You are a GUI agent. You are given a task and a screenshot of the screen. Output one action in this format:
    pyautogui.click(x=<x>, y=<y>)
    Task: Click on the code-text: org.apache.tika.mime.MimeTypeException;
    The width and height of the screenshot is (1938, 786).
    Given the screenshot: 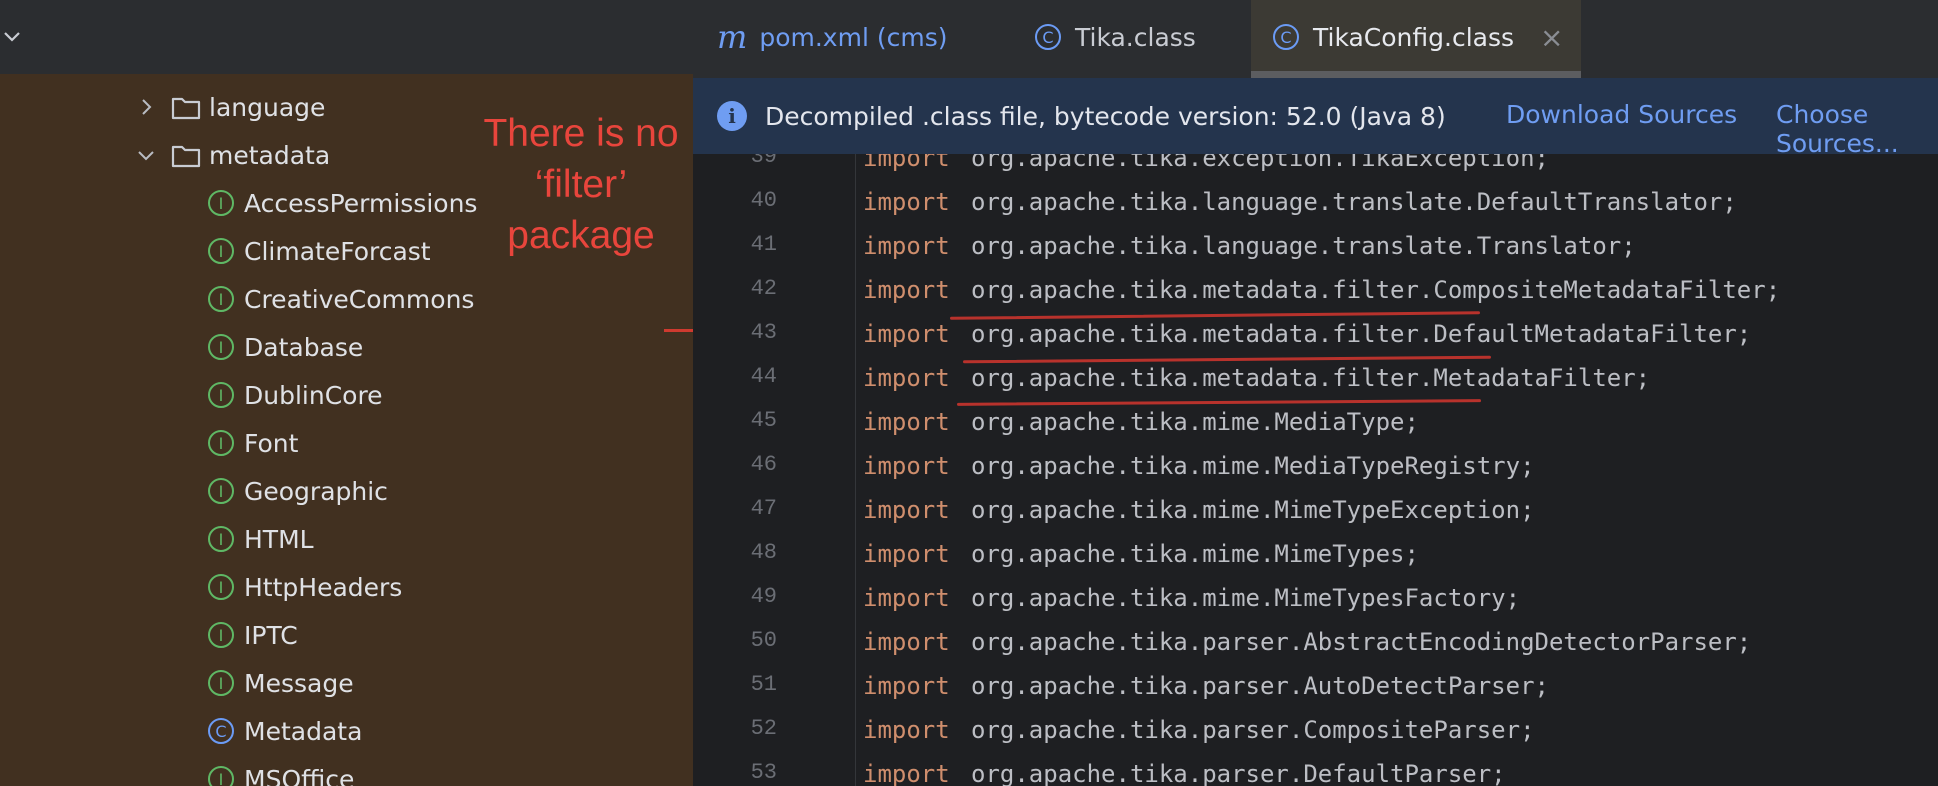 What is the action you would take?
    pyautogui.click(x=1253, y=510)
    